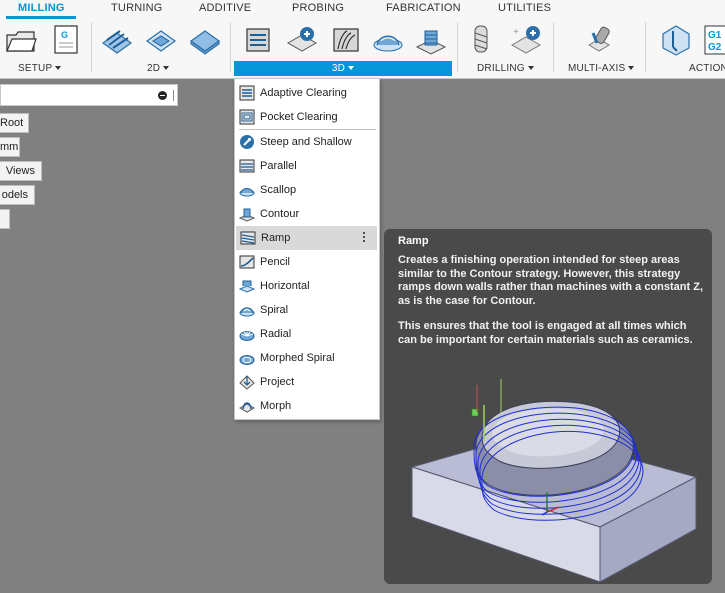  What do you see at coordinates (318, 8) in the screenshot?
I see `tab-probing: PROBING` at bounding box center [318, 8].